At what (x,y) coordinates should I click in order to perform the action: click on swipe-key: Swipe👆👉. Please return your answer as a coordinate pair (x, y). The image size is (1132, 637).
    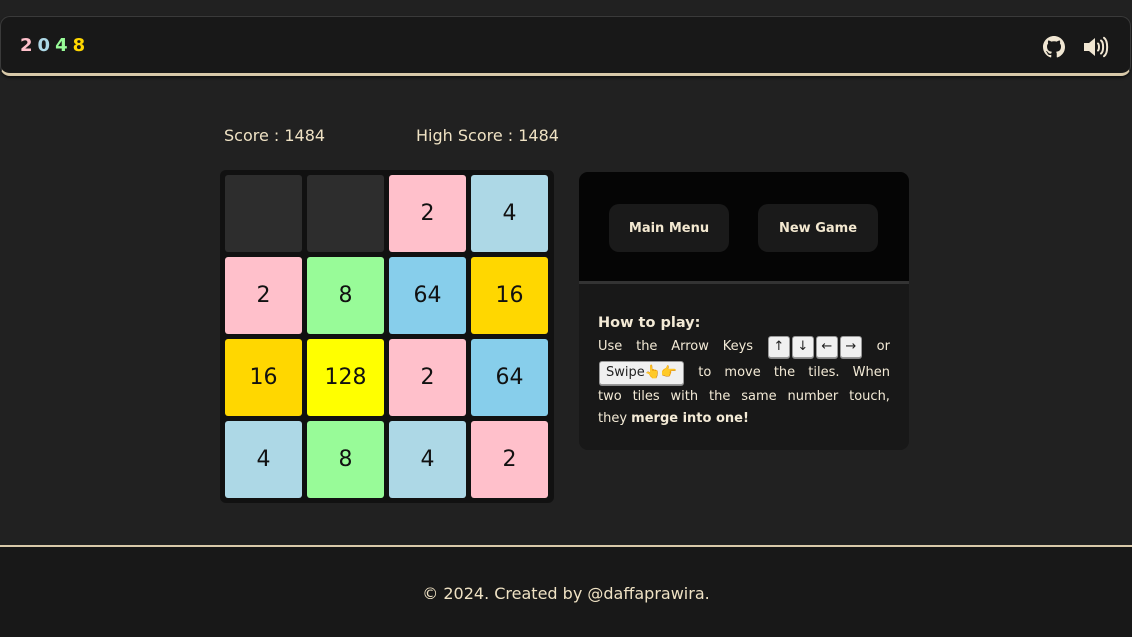
    Looking at the image, I should click on (642, 373).